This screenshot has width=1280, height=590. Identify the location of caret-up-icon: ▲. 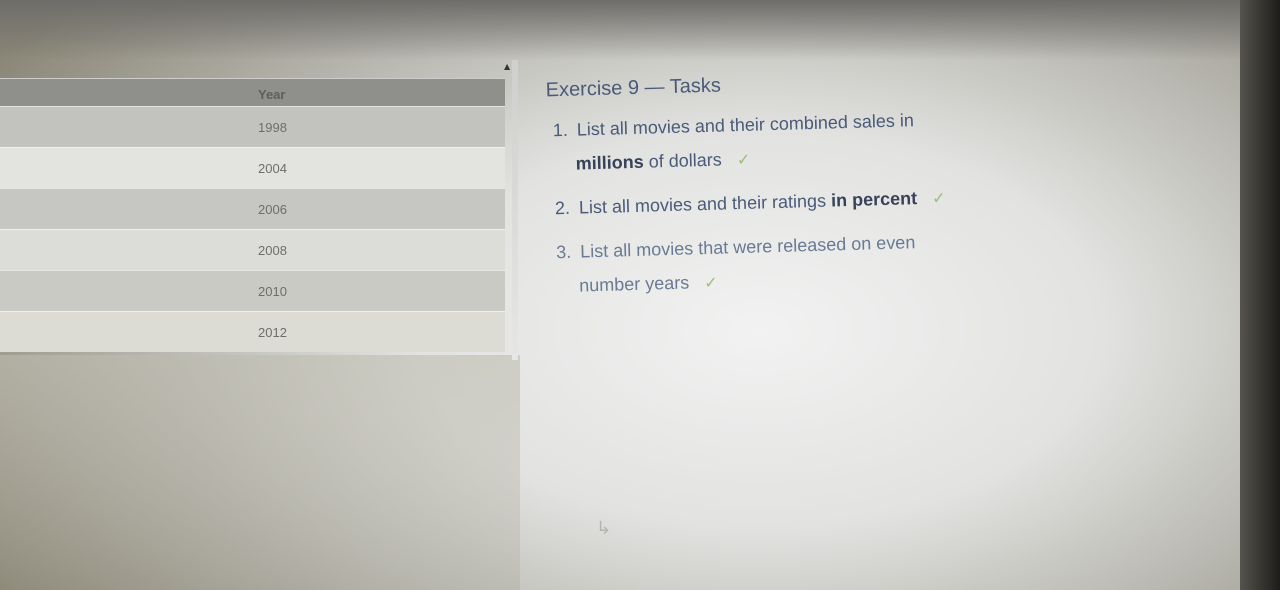
(507, 66).